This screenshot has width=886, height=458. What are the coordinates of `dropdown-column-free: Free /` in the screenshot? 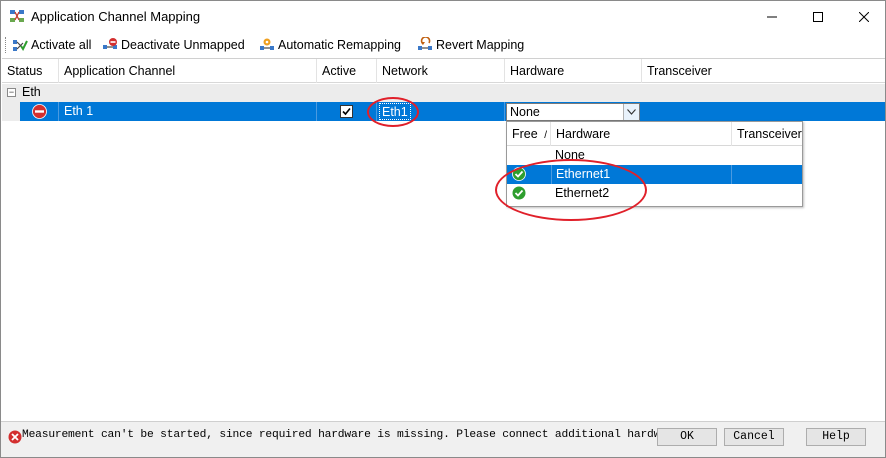 It's located at (529, 134).